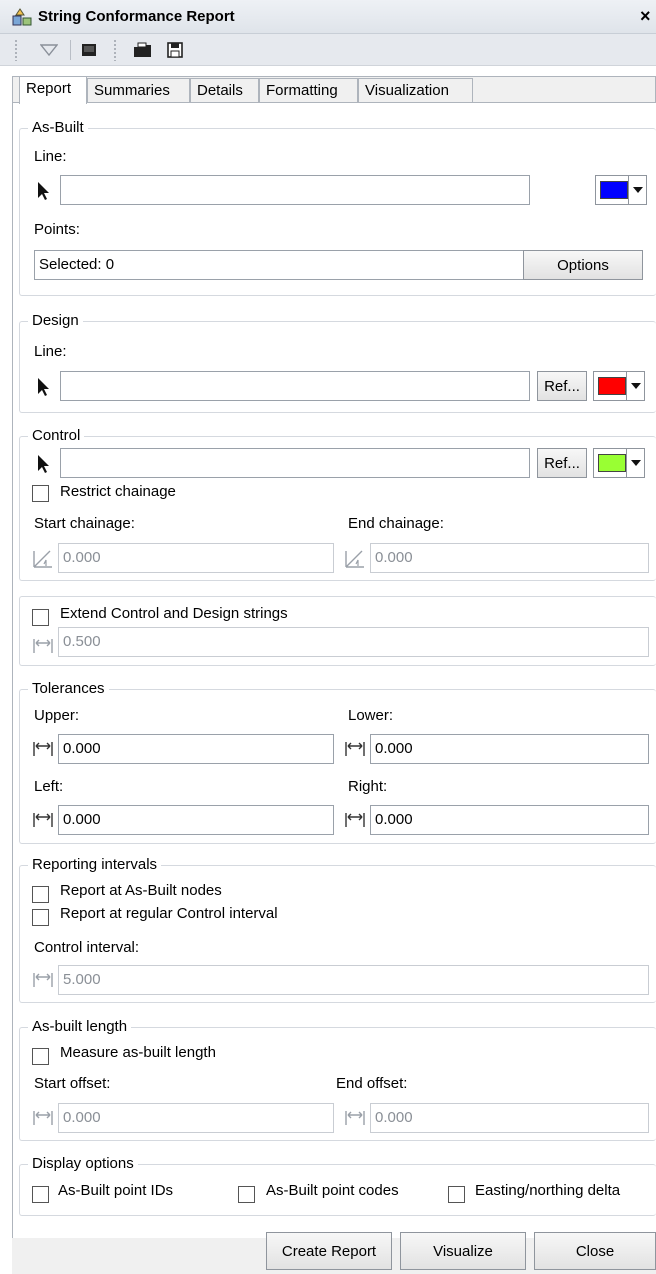 This screenshot has width=656, height=1274. I want to click on design-color-picker, so click(619, 386).